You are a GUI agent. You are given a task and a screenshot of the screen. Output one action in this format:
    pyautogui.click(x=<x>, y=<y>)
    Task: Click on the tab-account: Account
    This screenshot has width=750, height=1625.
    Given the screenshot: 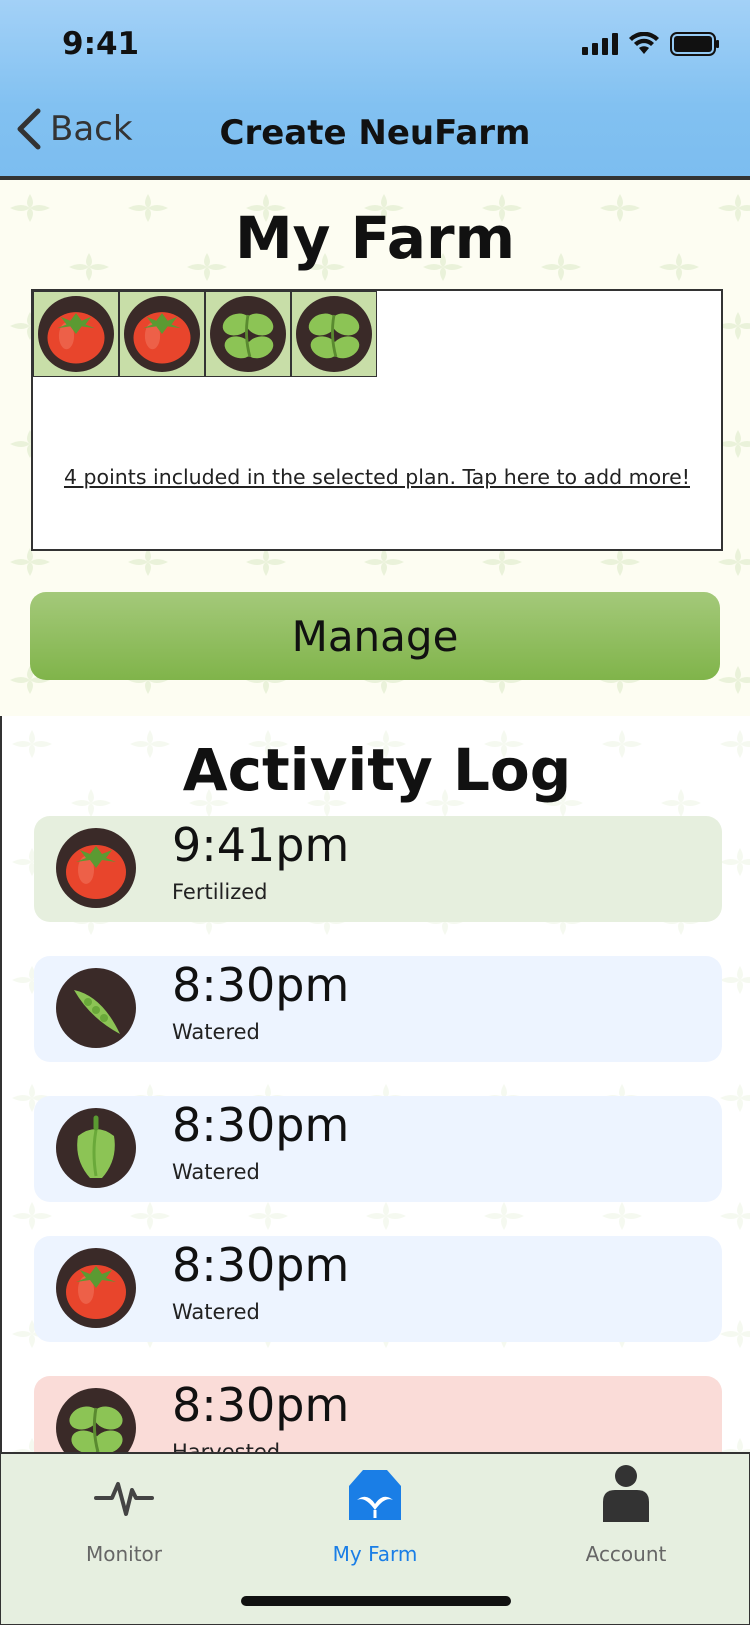 What is the action you would take?
    pyautogui.click(x=626, y=1515)
    